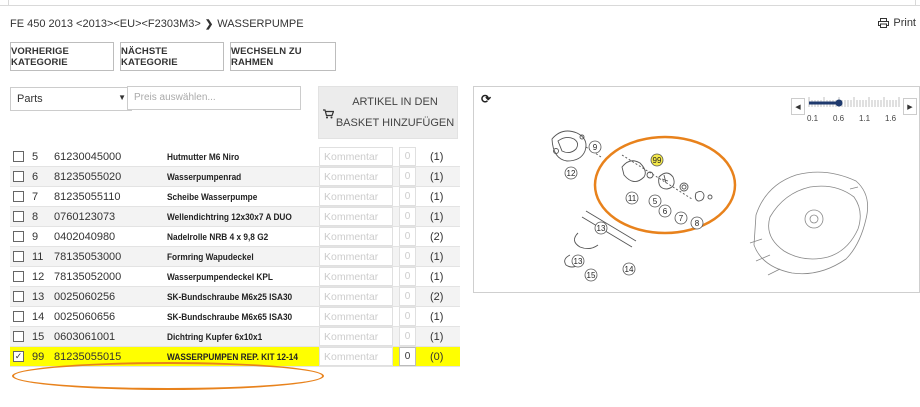  Describe the element at coordinates (854, 102) in the screenshot. I see `zoom-scale` at that location.